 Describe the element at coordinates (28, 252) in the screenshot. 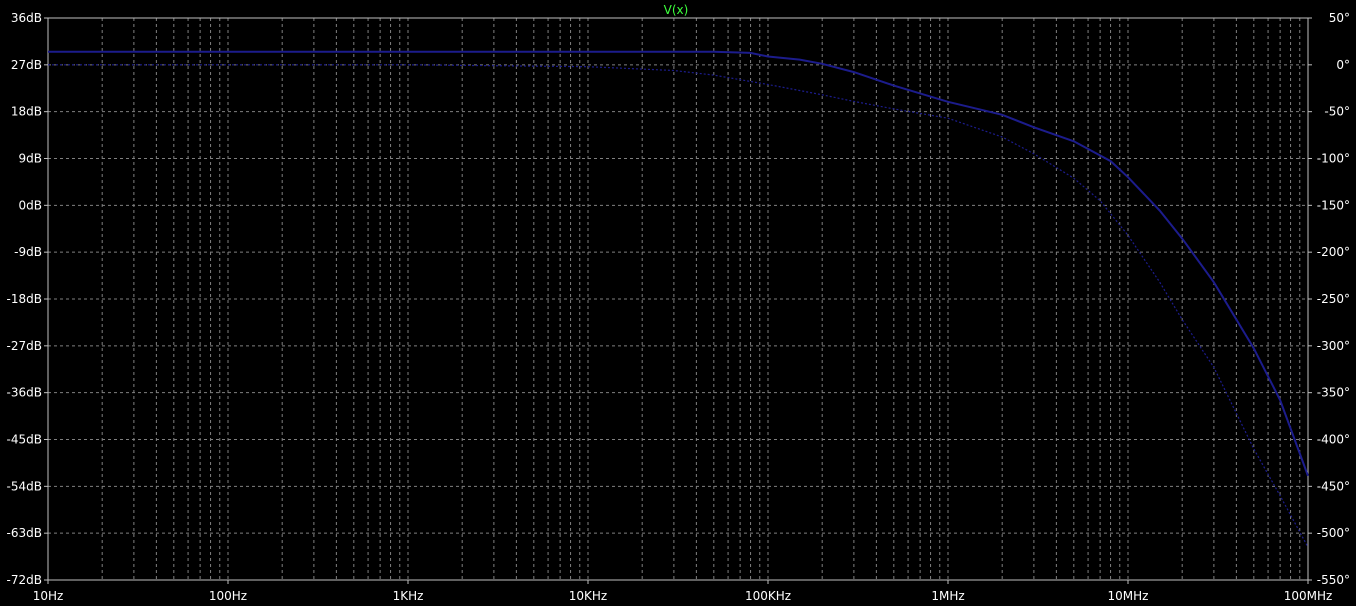

I see `y-tick-label: -9dB` at that location.